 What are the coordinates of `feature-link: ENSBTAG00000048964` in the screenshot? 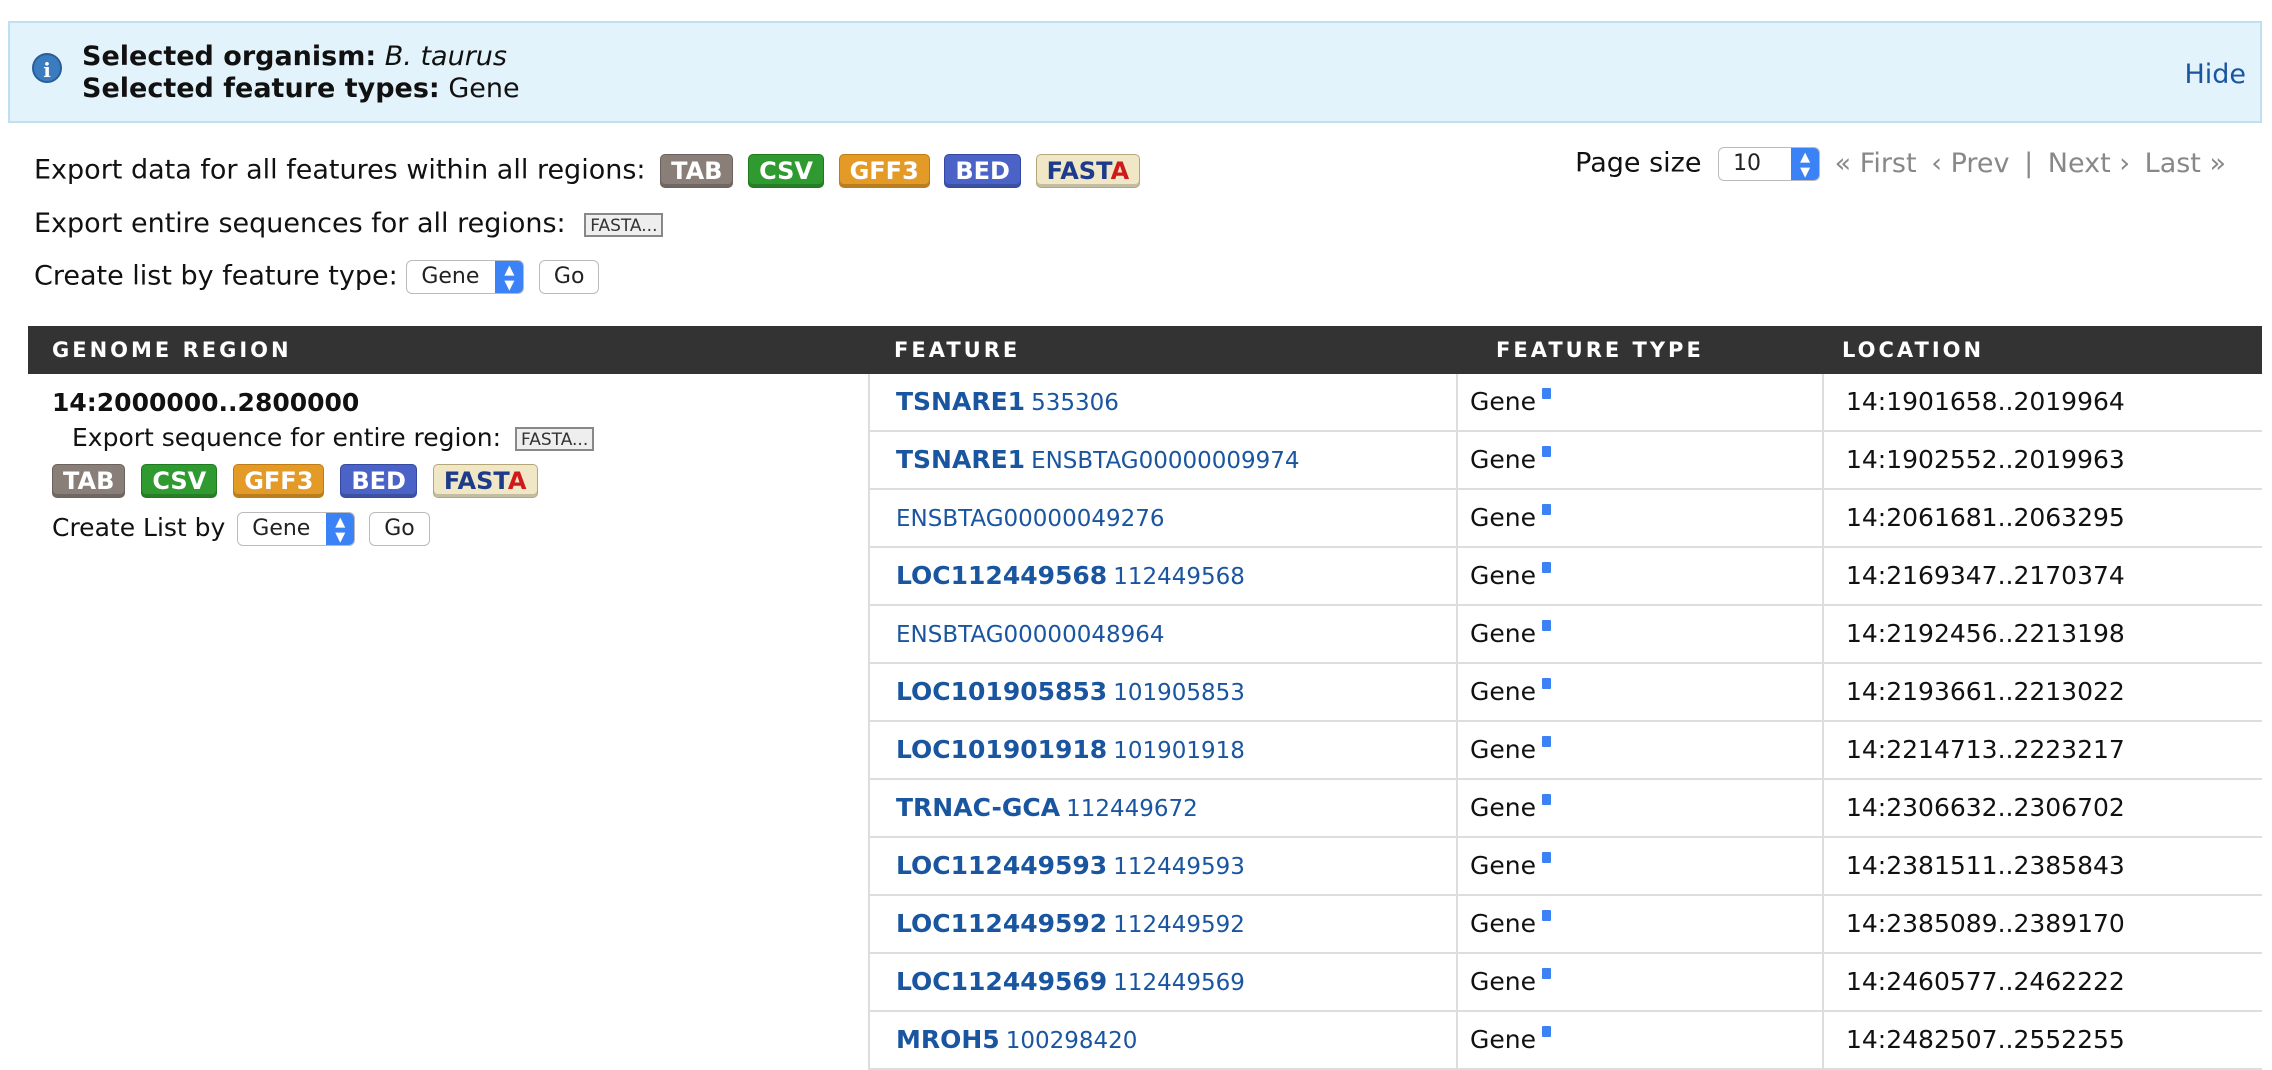 It's located at (1030, 634).